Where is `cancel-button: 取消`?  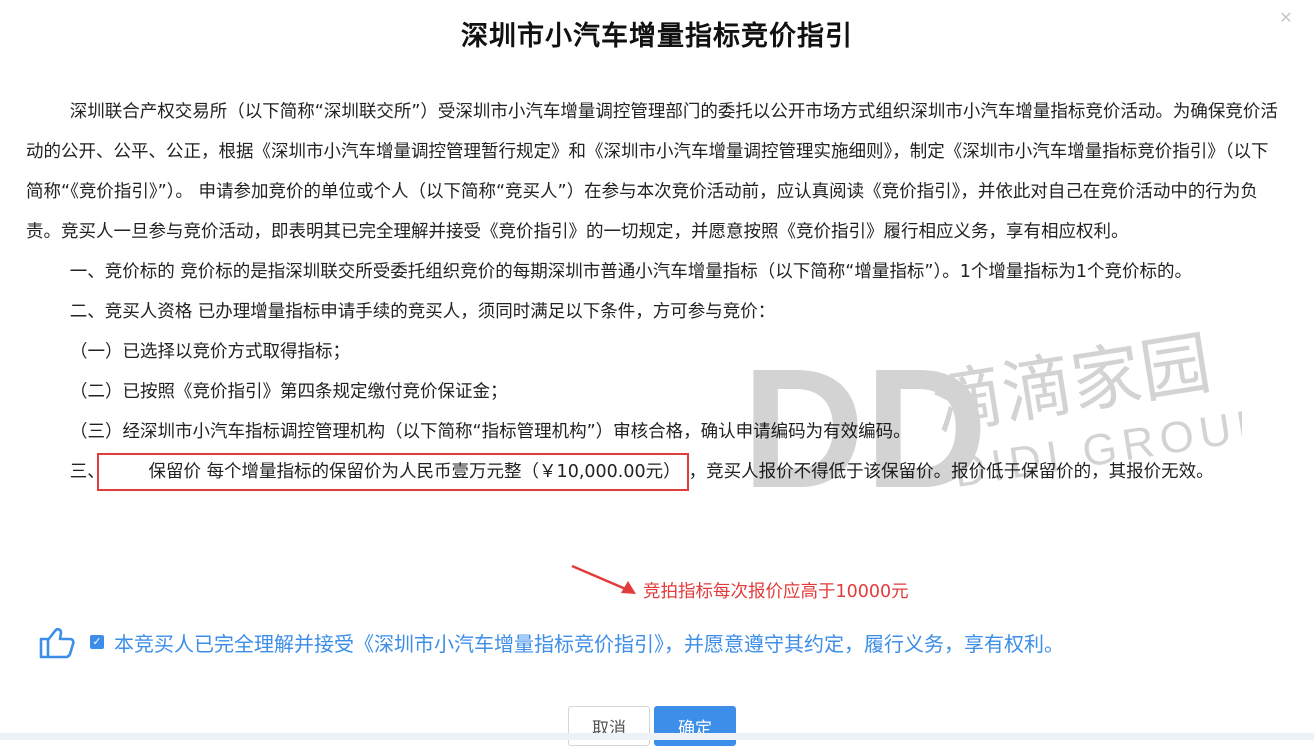 cancel-button: 取消 is located at coordinates (609, 726).